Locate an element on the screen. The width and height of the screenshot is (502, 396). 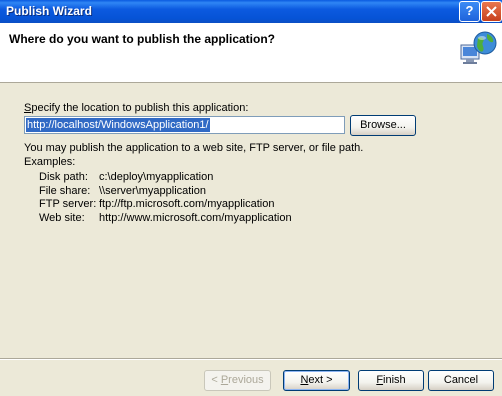
previous-button: < Previous is located at coordinates (237, 380).